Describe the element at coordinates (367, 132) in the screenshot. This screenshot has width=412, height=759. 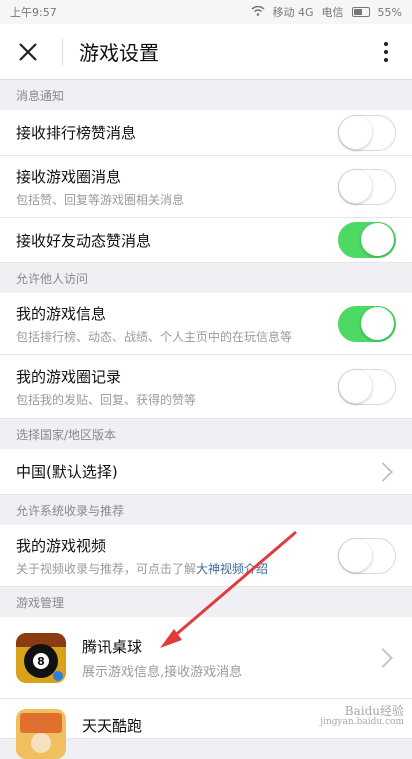
I see `toggle-rank-like` at that location.